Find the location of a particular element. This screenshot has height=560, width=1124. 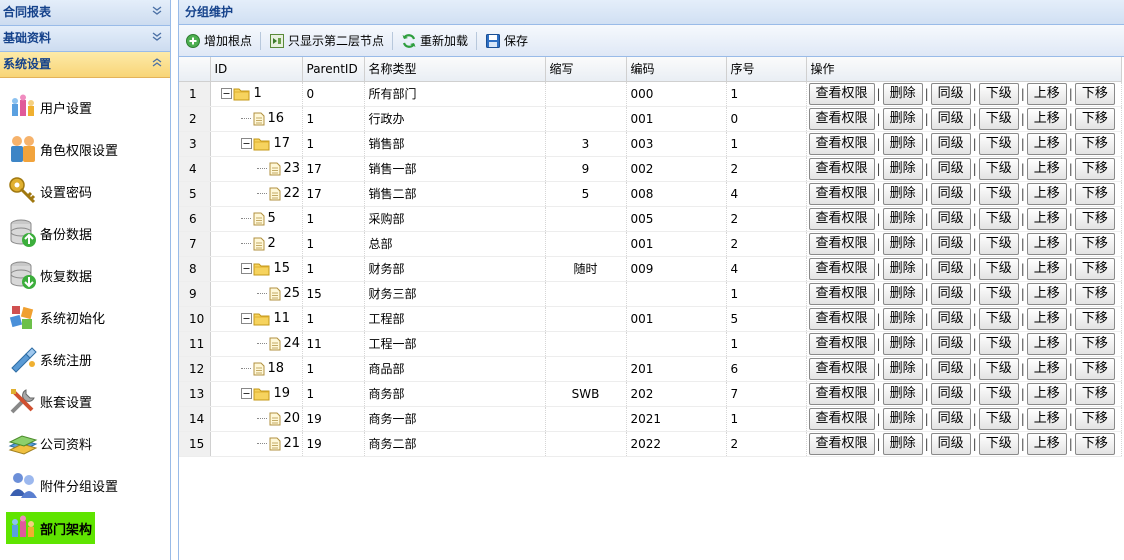

column-header-id: ID is located at coordinates (256, 69).